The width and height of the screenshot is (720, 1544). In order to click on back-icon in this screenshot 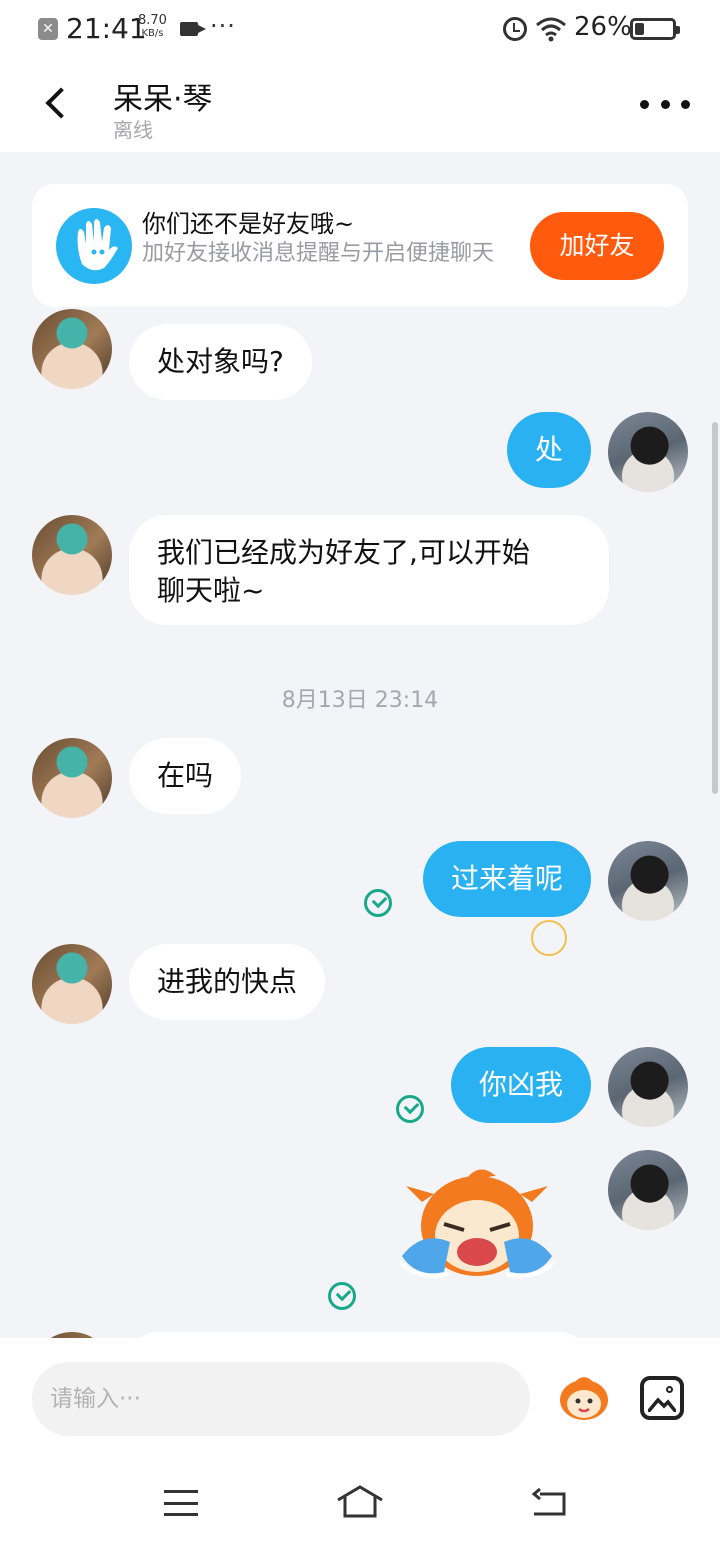, I will do `click(549, 1503)`.